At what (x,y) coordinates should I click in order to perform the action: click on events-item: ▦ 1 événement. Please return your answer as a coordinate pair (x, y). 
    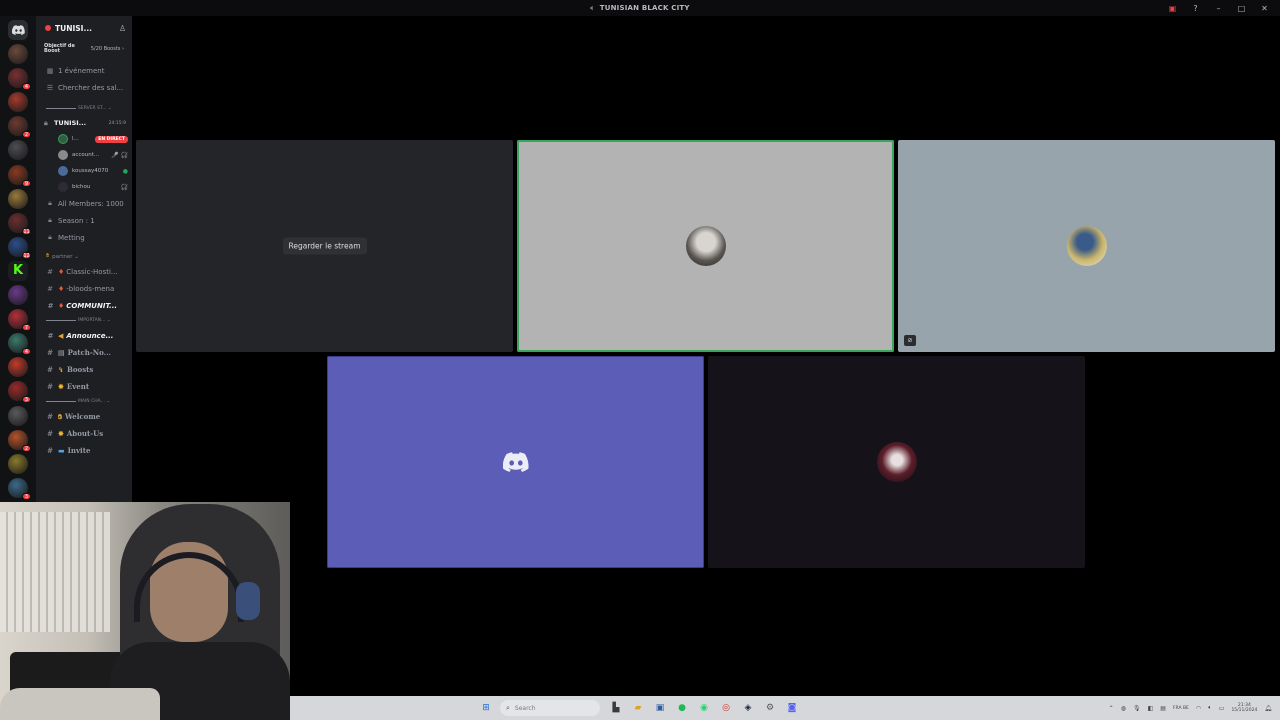
    Looking at the image, I should click on (84, 70).